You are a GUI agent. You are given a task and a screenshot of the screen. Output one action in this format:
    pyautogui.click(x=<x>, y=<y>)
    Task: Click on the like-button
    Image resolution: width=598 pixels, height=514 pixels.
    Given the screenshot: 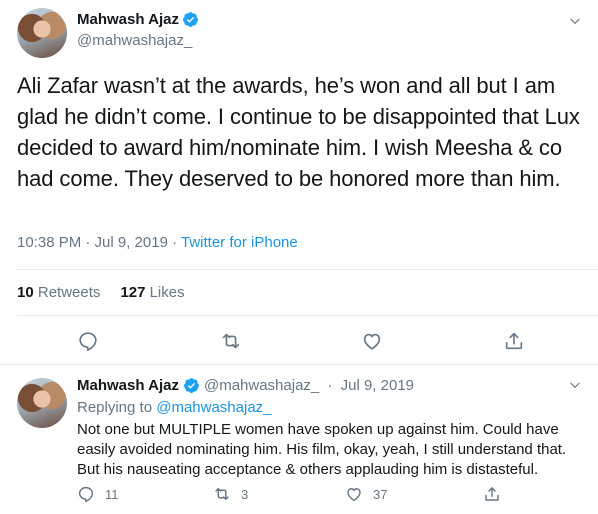 What is the action you would take?
    pyautogui.click(x=372, y=341)
    